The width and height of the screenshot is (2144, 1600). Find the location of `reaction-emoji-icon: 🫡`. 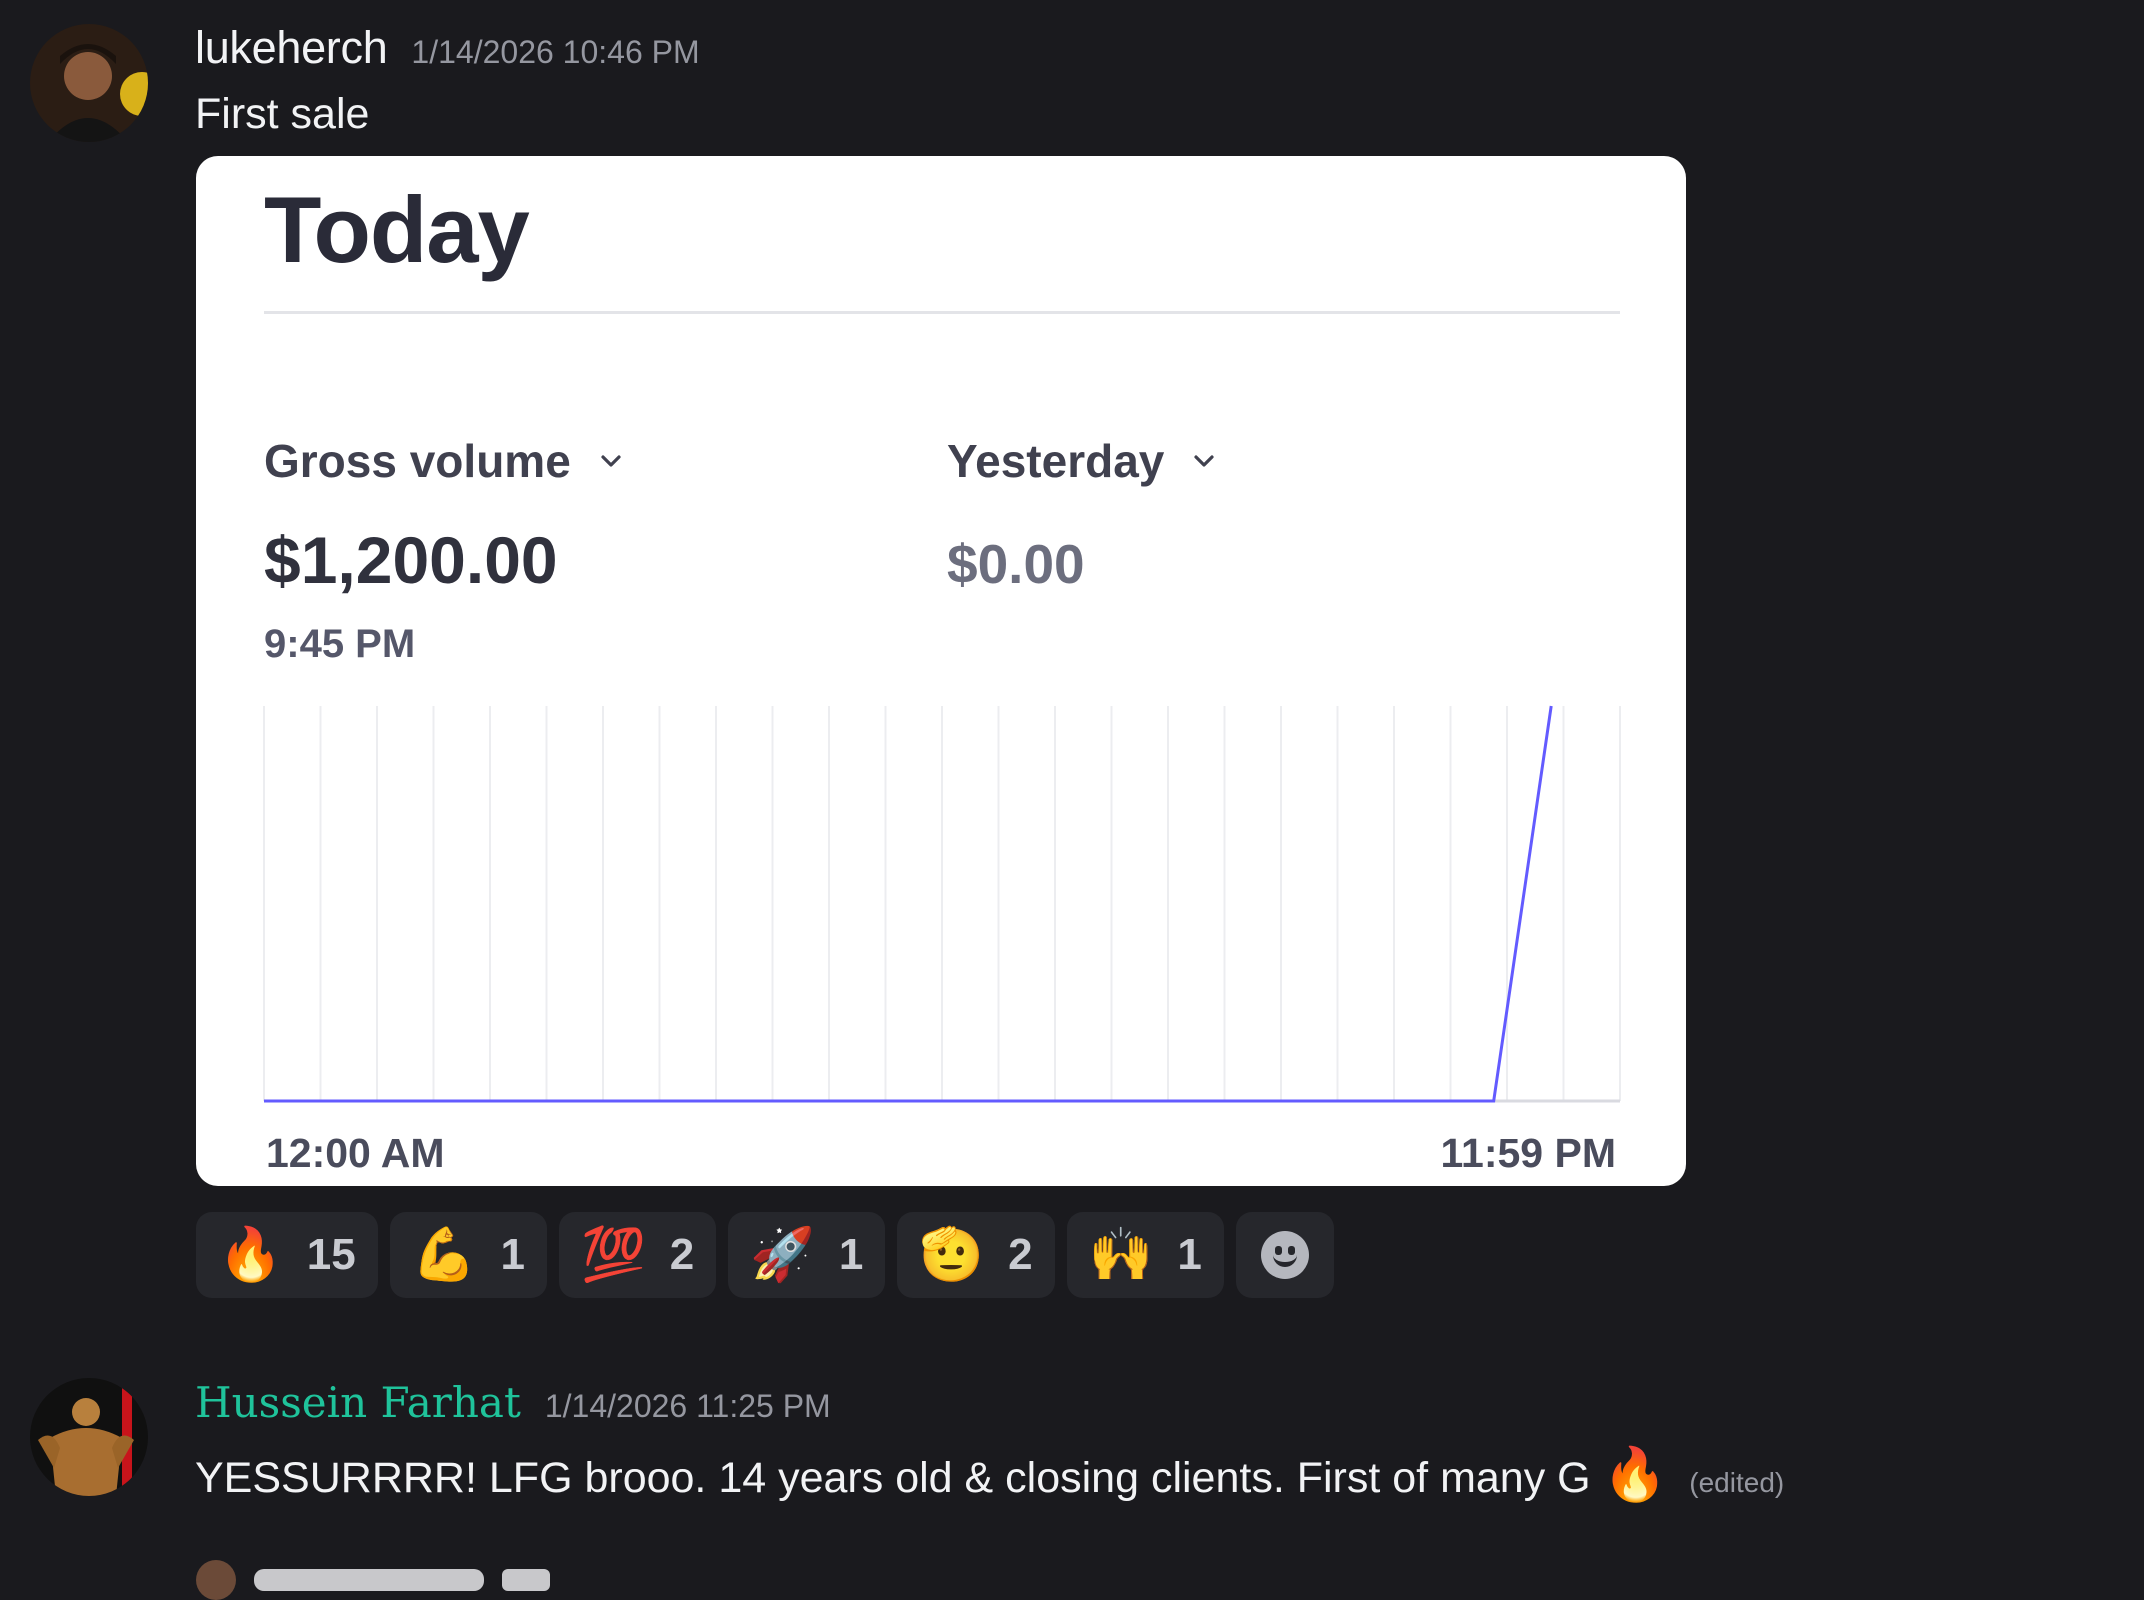

reaction-emoji-icon: 🫡 is located at coordinates (952, 1255).